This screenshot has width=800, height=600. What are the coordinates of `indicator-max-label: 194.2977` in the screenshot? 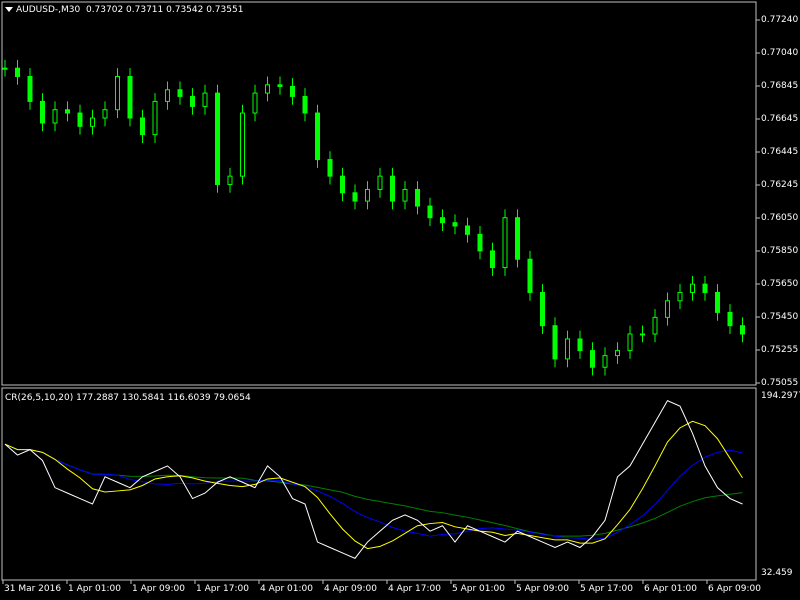 It's located at (780, 396).